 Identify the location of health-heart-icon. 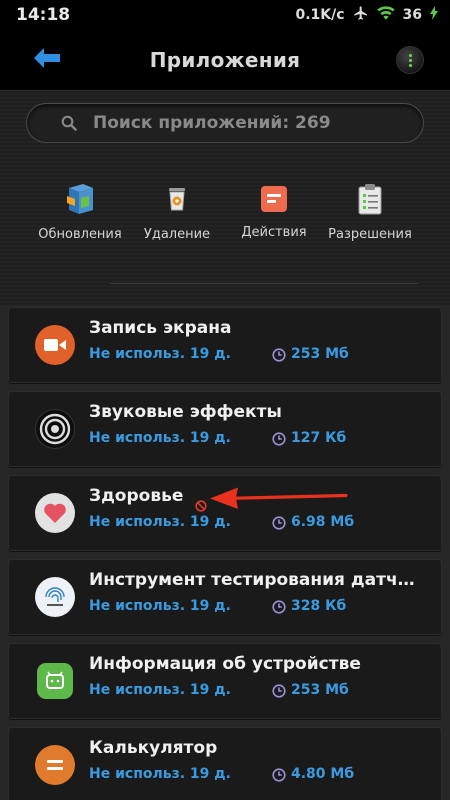
(55, 513).